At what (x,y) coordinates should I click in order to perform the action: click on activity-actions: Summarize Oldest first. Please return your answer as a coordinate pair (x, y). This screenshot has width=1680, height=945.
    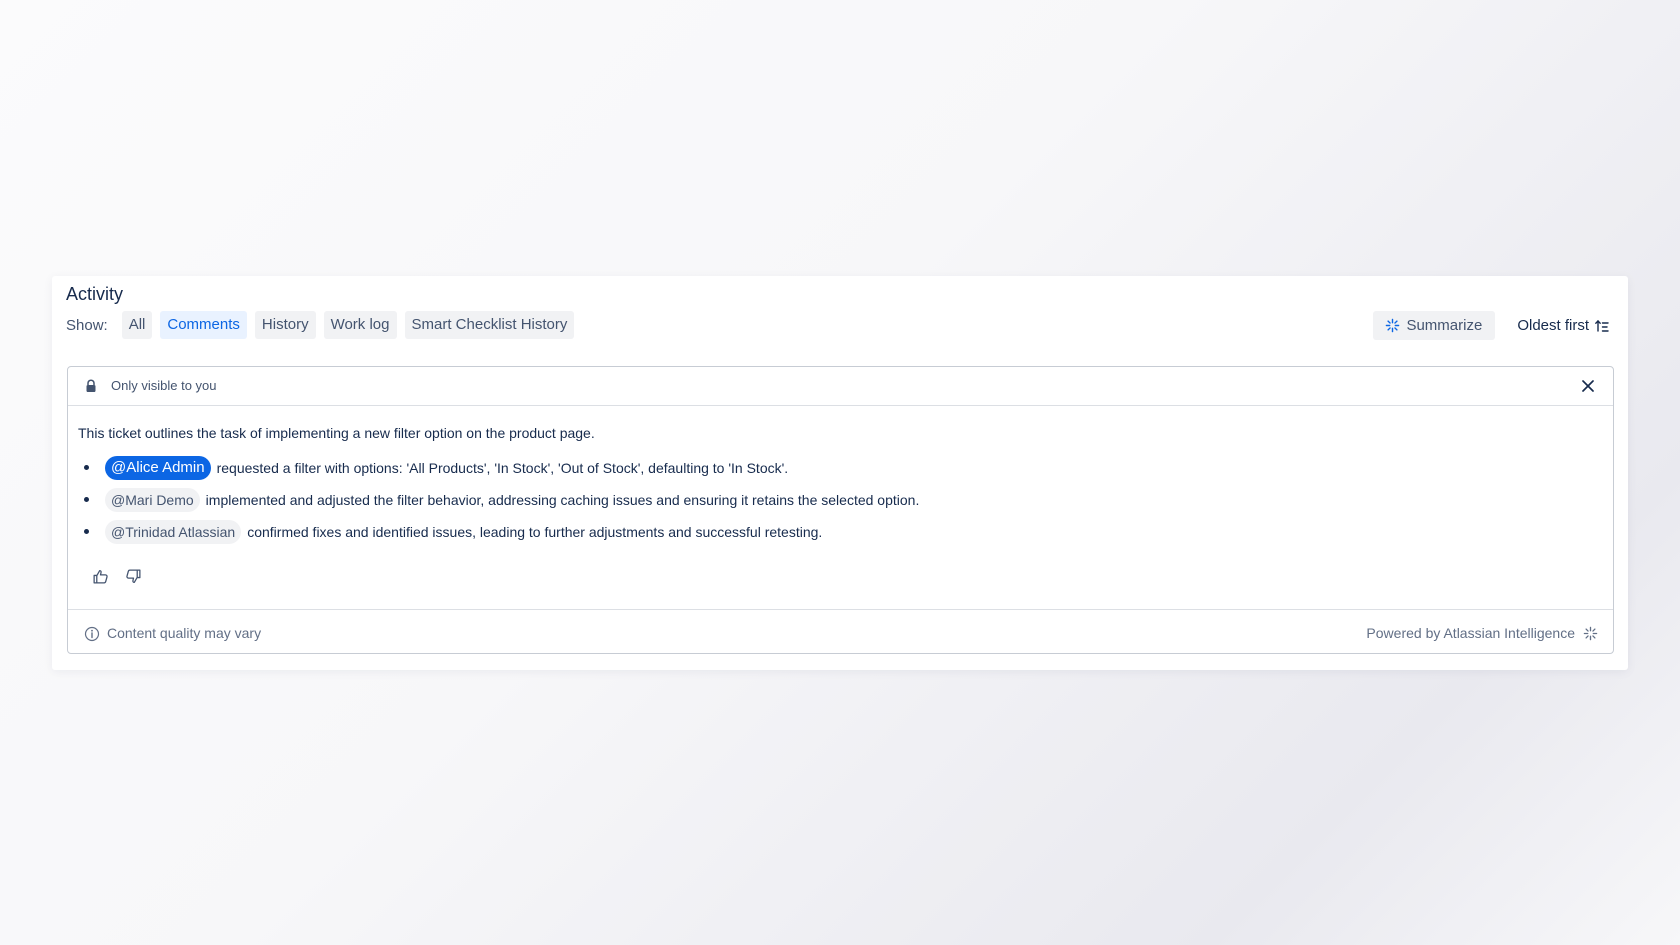
    Looking at the image, I should click on (1491, 325).